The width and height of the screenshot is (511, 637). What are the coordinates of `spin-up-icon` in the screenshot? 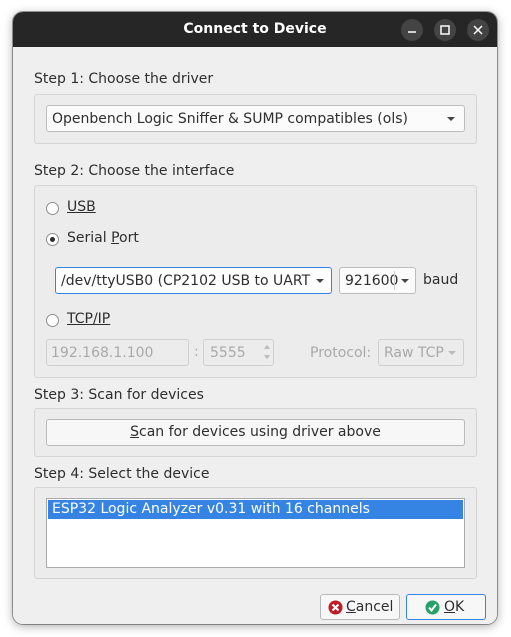 It's located at (267, 347).